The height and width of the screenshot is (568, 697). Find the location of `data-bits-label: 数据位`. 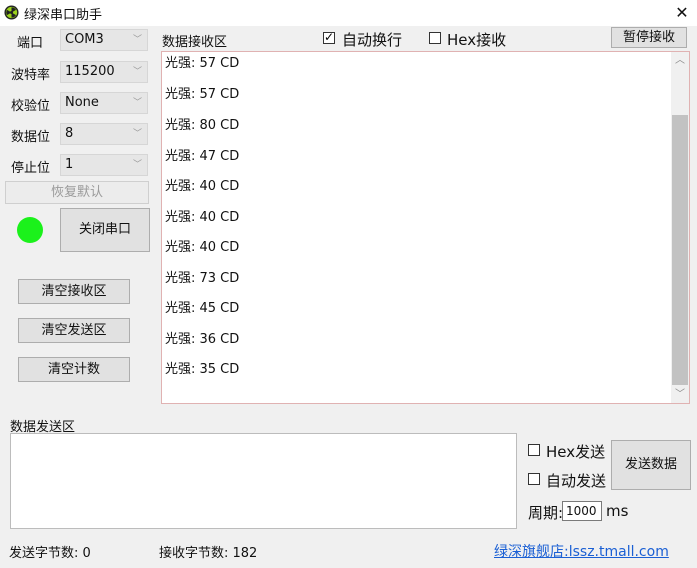

data-bits-label: 数据位 is located at coordinates (31, 137).